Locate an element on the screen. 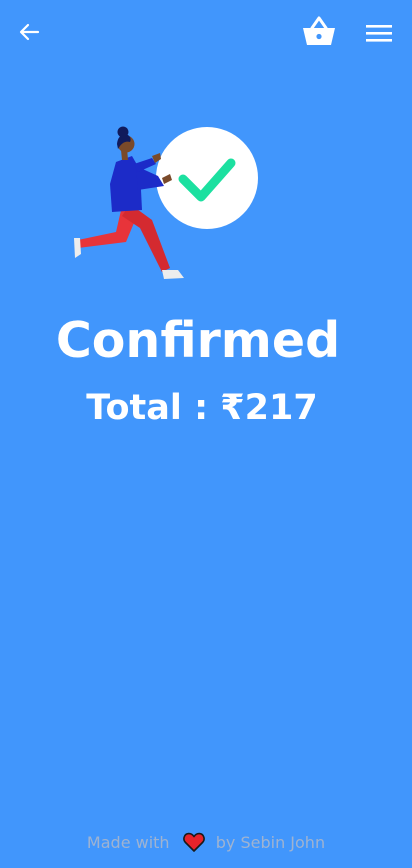 Image resolution: width=412 pixels, height=868 pixels. order-total: Total : ₹217 is located at coordinates (202, 408).